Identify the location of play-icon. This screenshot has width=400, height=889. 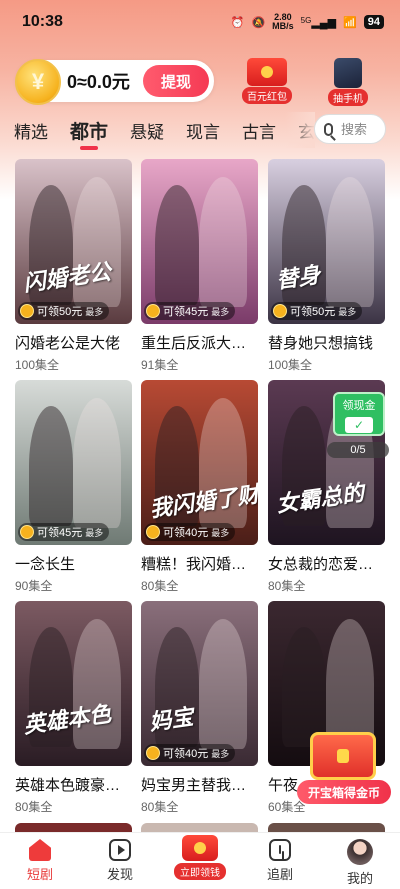
(120, 850).